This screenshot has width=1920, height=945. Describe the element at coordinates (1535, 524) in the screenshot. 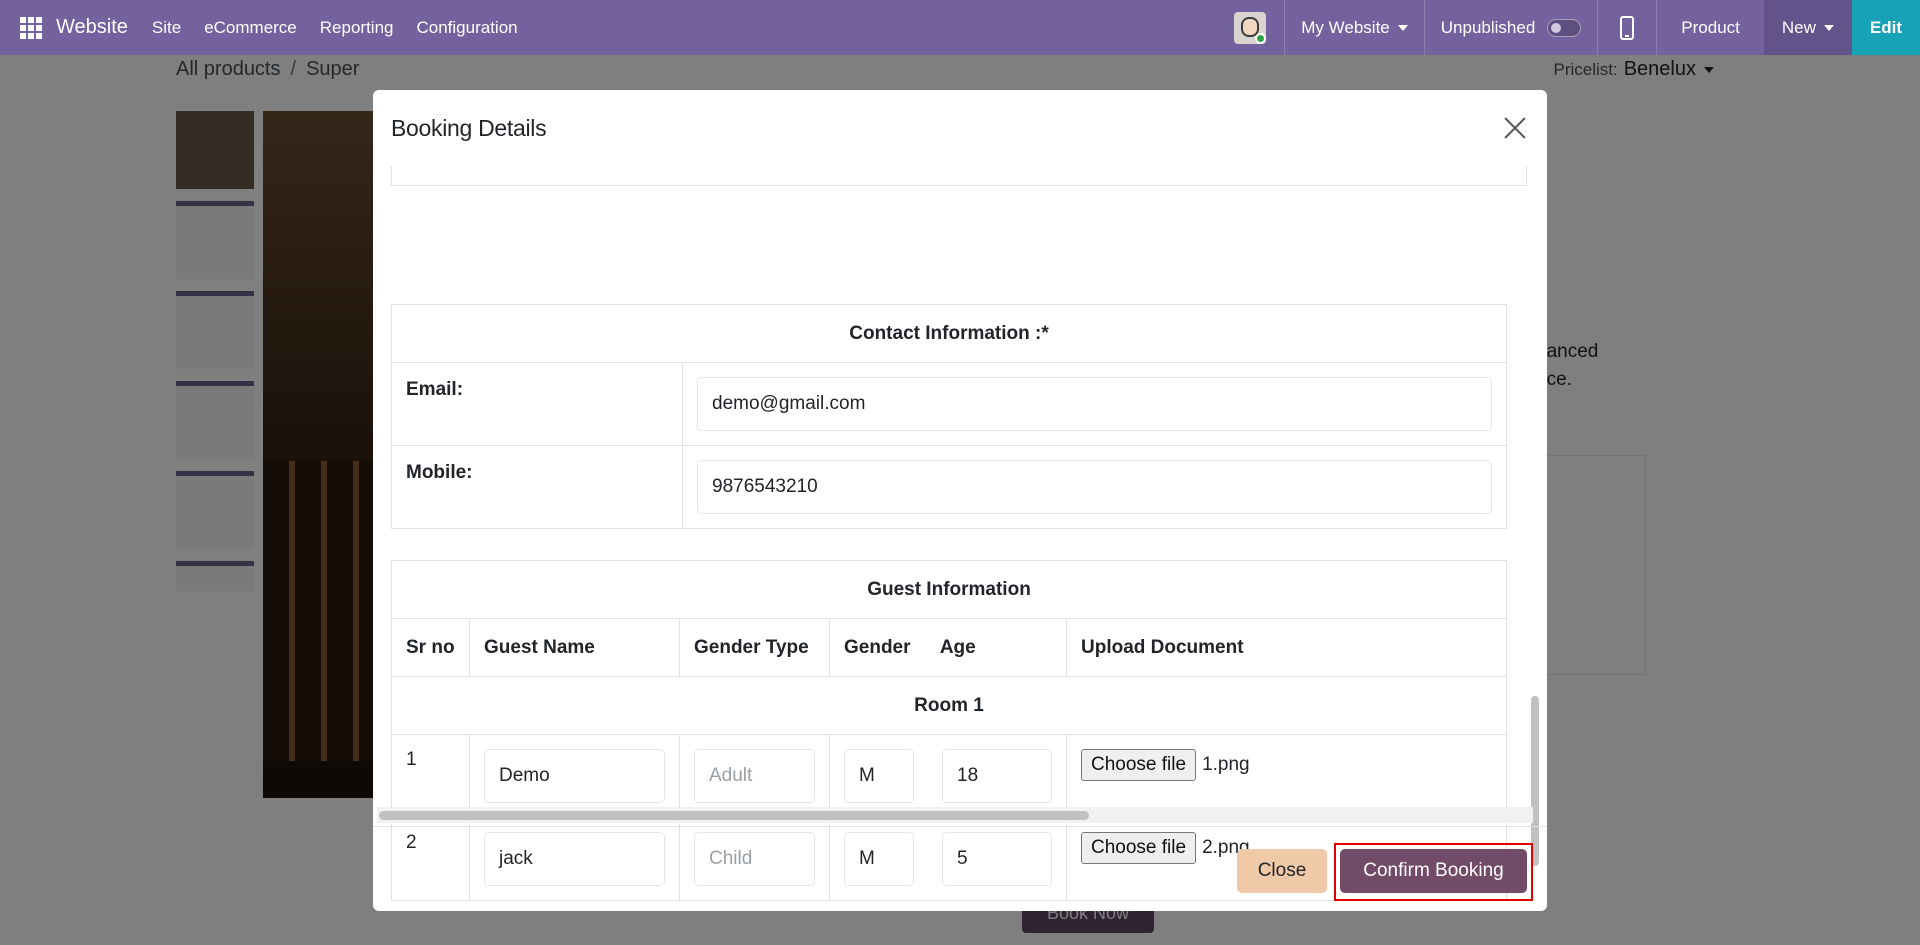

I see `vertical-scrollbar` at that location.